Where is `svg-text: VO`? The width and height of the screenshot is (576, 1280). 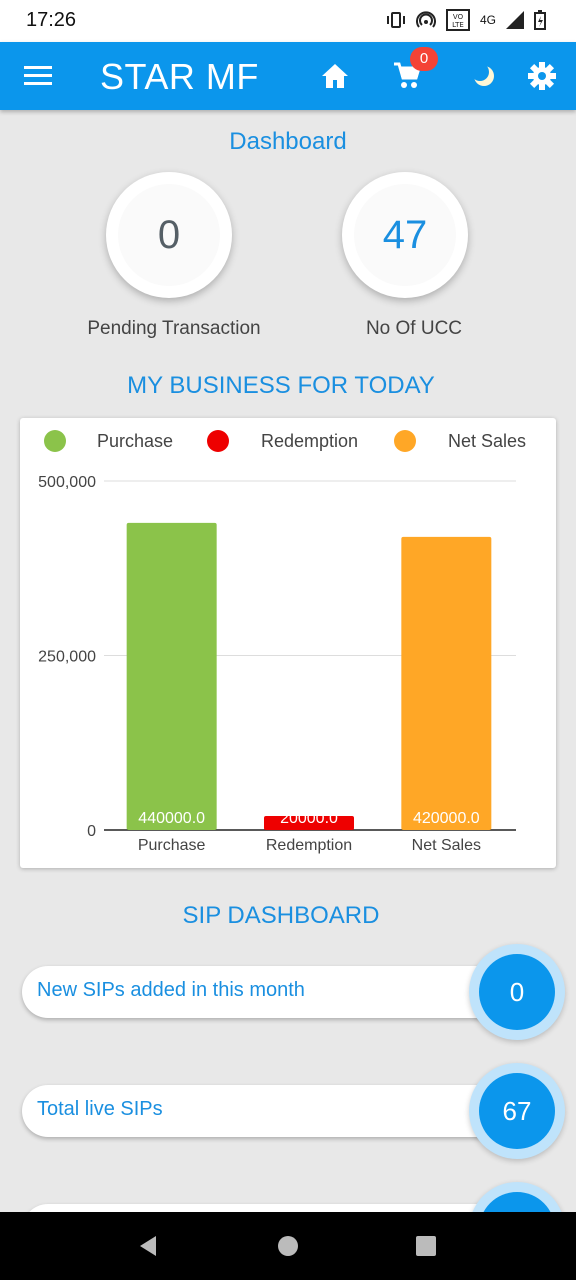 svg-text: VO is located at coordinates (458, 17).